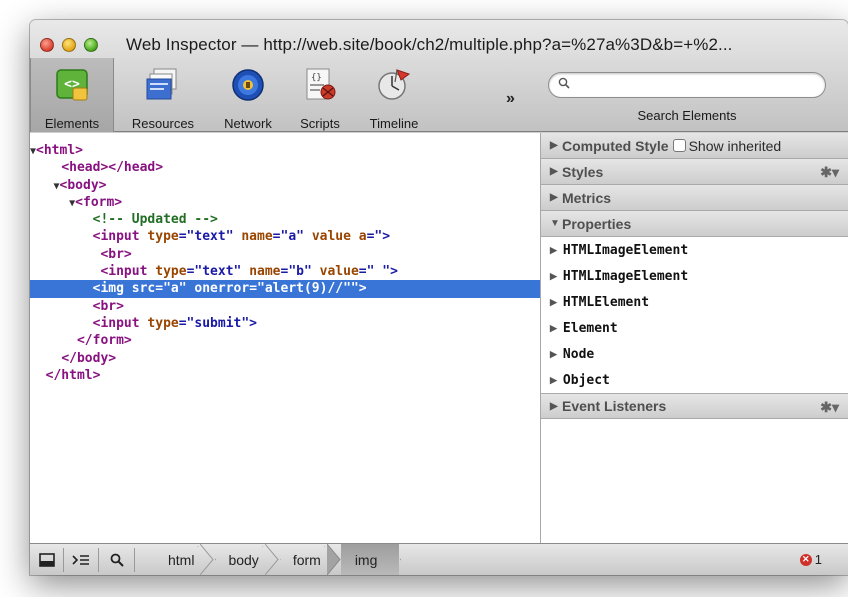  Describe the element at coordinates (555, 223) in the screenshot. I see `disclosure-down-icon: ▼` at that location.